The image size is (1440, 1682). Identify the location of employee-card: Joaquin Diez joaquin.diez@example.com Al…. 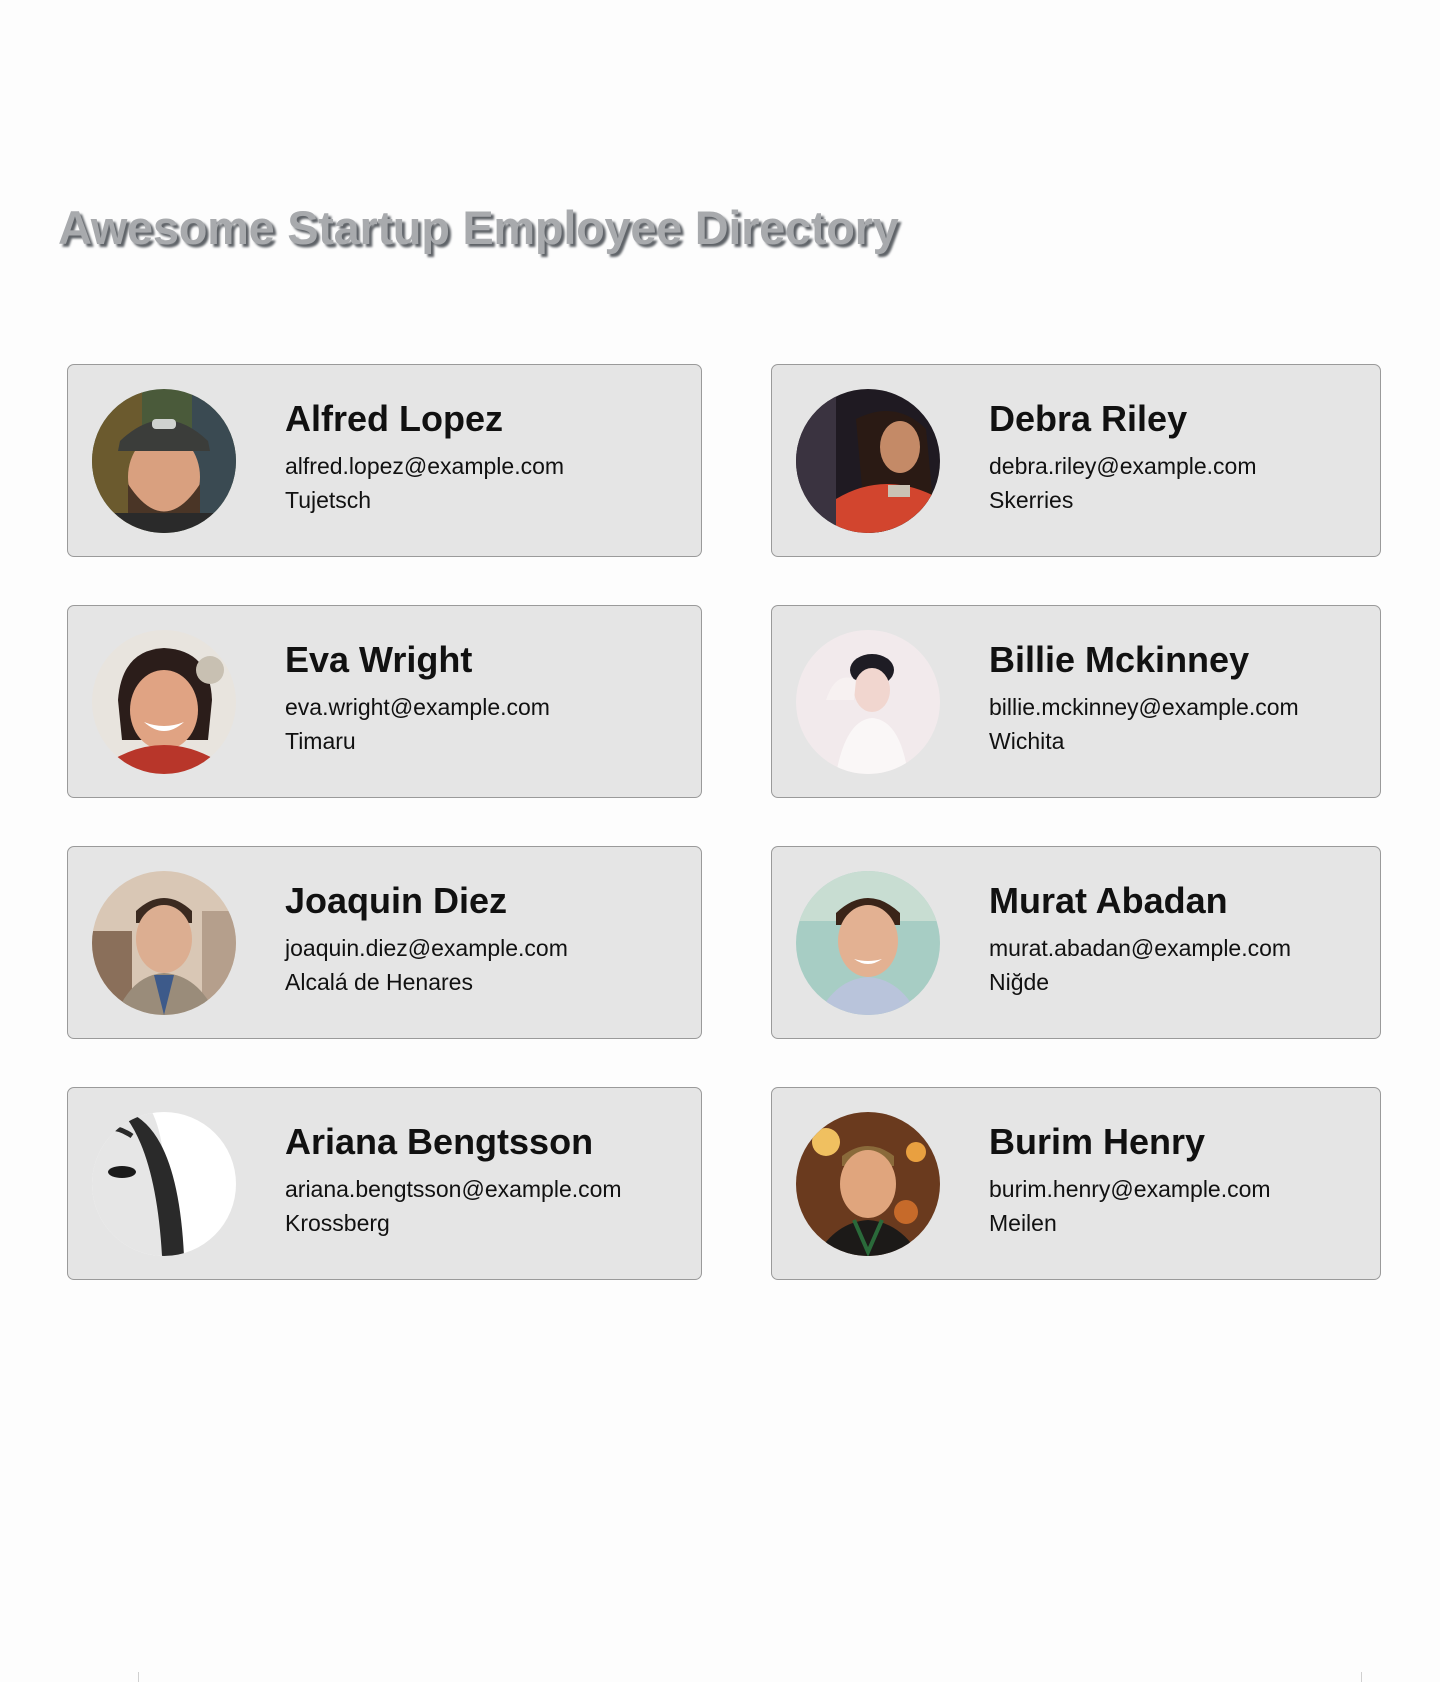
(384, 942).